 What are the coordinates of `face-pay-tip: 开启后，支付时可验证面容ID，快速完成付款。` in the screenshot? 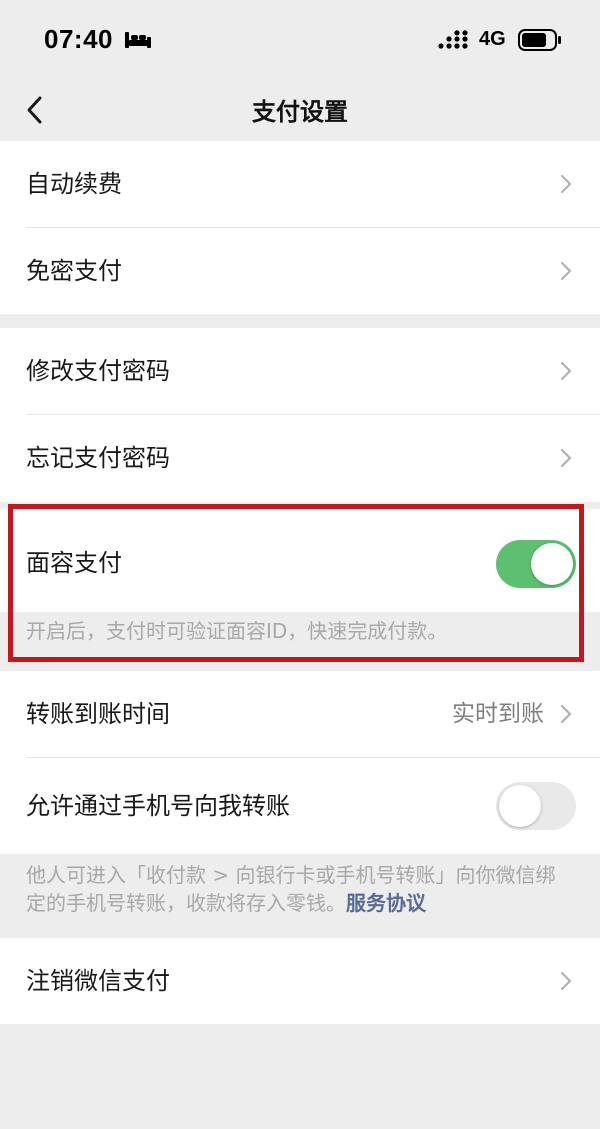 It's located at (237, 631).